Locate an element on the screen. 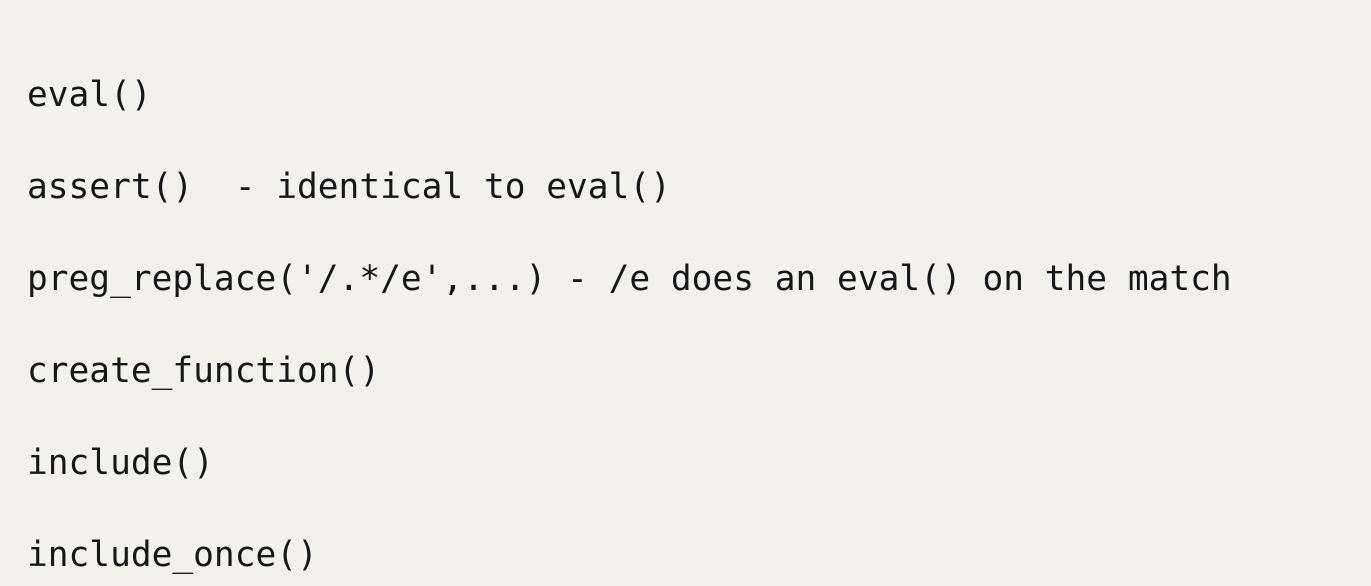 This screenshot has width=1371, height=586. code-line: create_function() is located at coordinates (204, 371).